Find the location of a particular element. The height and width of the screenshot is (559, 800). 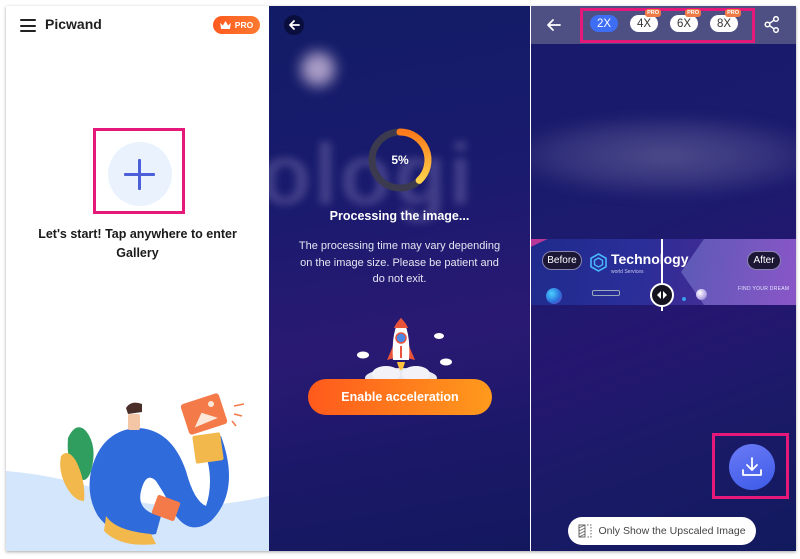

only-upscaled-toggle: Only Show the Upscaled Image is located at coordinates (662, 531).